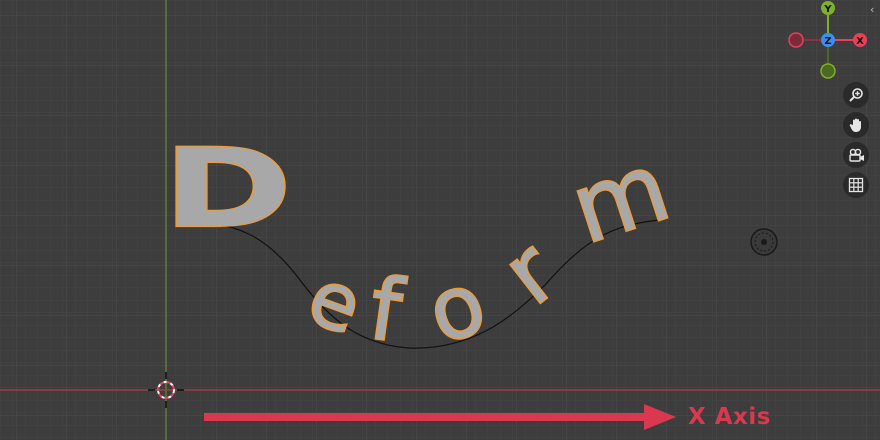 The image size is (880, 440). I want to click on zoom-button, so click(856, 95).